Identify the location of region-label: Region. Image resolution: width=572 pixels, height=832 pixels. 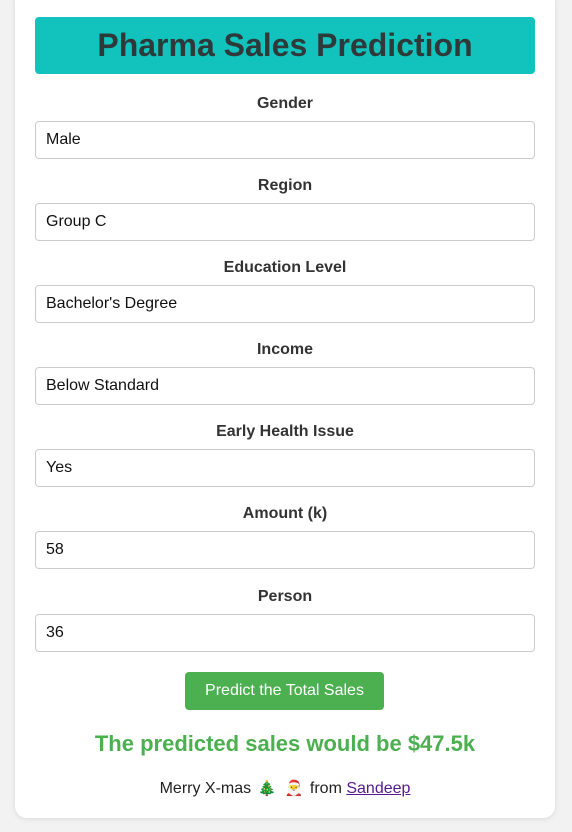
(285, 185).